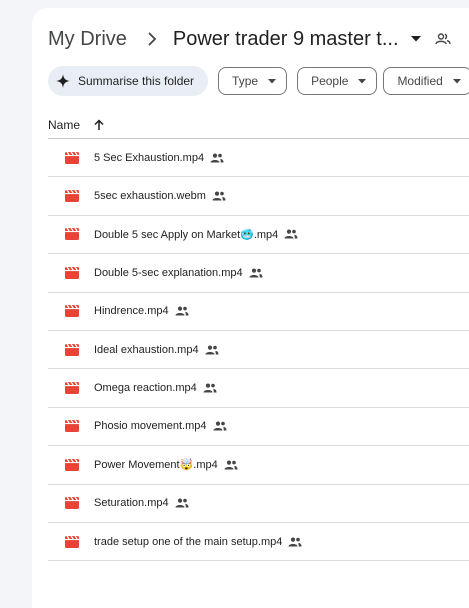 The width and height of the screenshot is (469, 608). Describe the element at coordinates (87, 39) in the screenshot. I see `breadcrumb-my-drive: My Drive` at that location.